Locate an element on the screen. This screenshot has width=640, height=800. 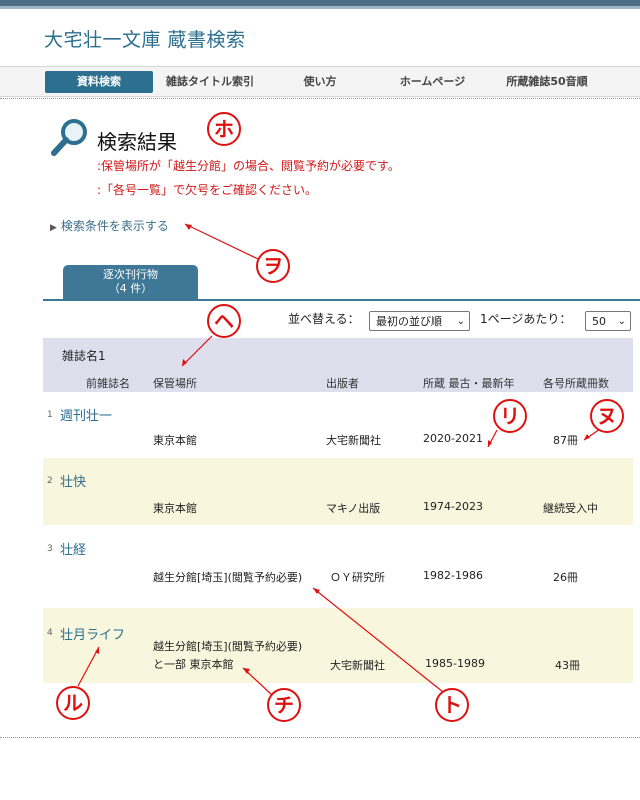
annotation-marker-ri: リ is located at coordinates (510, 416).